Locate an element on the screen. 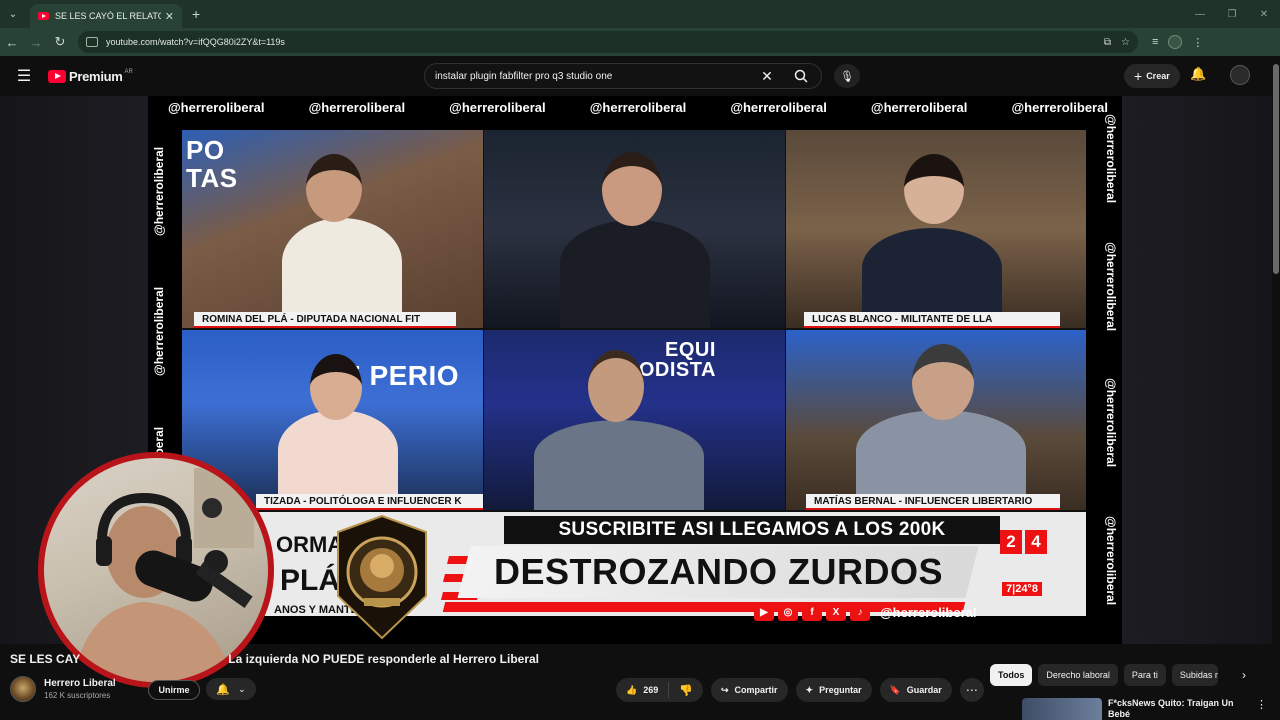 The width and height of the screenshot is (1280, 720). url-text: youtube.com/watch?v=ifQQG80i2ZY&t=119s is located at coordinates (195, 42).